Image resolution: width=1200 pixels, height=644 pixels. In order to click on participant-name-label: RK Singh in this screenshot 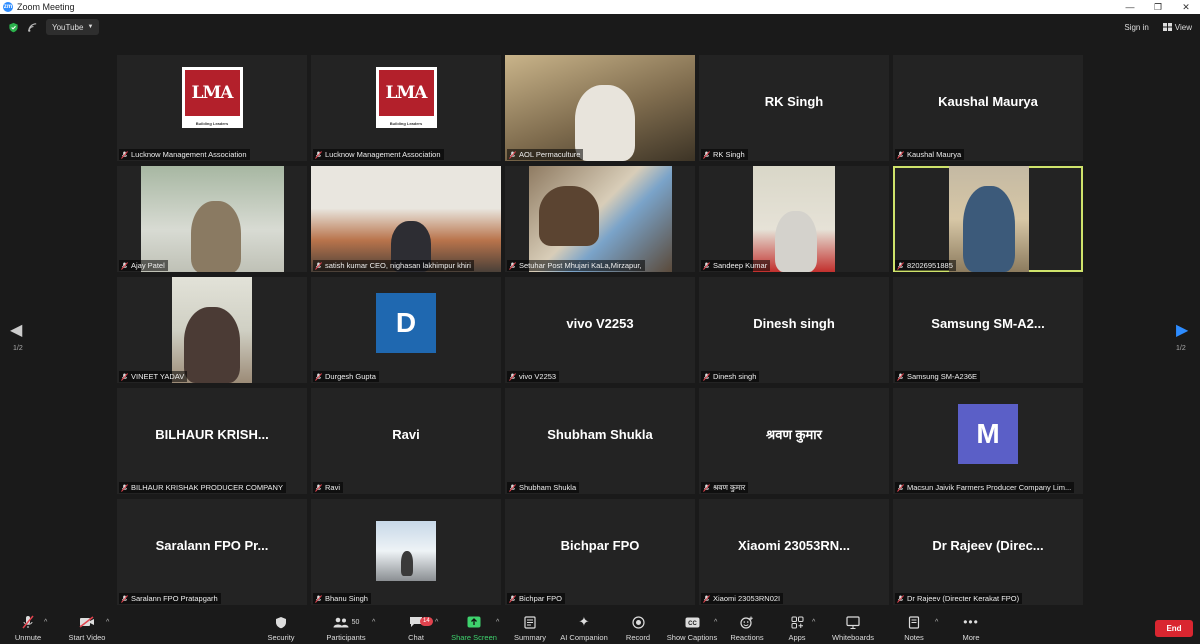, I will do `click(724, 154)`.